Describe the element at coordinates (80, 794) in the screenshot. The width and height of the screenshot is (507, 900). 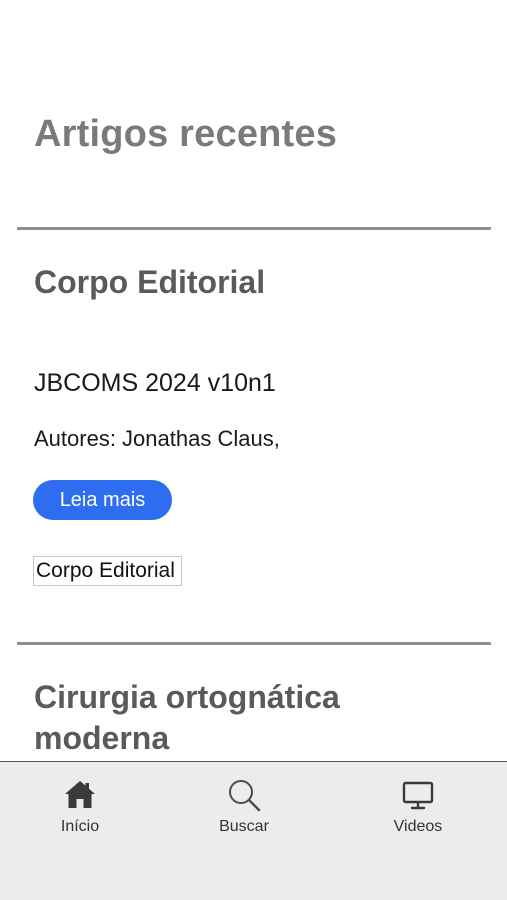
I see `home-icon` at that location.